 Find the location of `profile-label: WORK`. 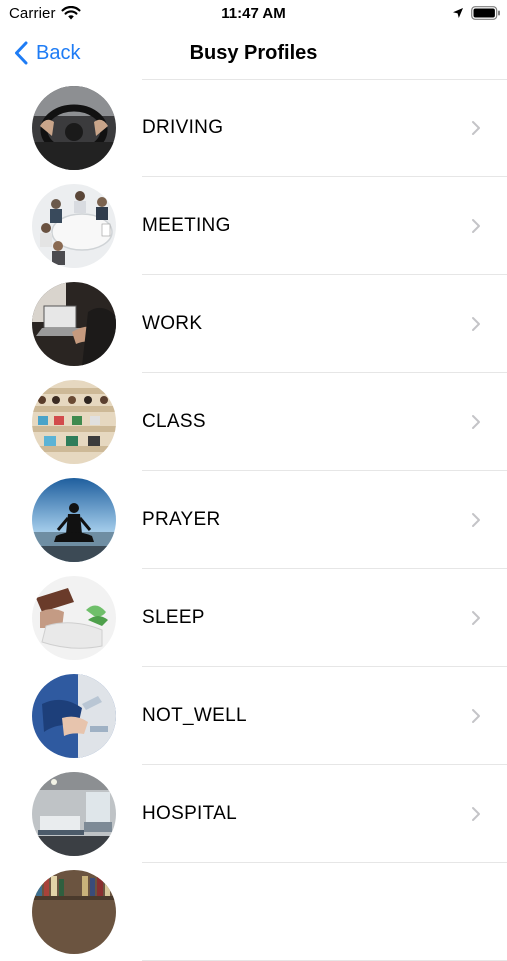

profile-label: WORK is located at coordinates (172, 323).